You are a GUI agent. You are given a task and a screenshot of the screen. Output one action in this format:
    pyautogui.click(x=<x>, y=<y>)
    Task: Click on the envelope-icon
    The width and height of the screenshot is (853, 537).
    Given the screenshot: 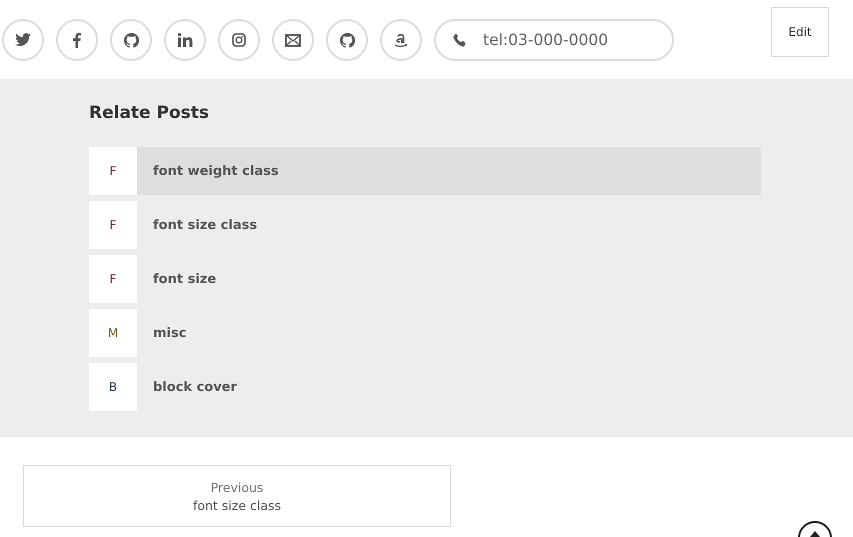 What is the action you would take?
    pyautogui.click(x=293, y=40)
    